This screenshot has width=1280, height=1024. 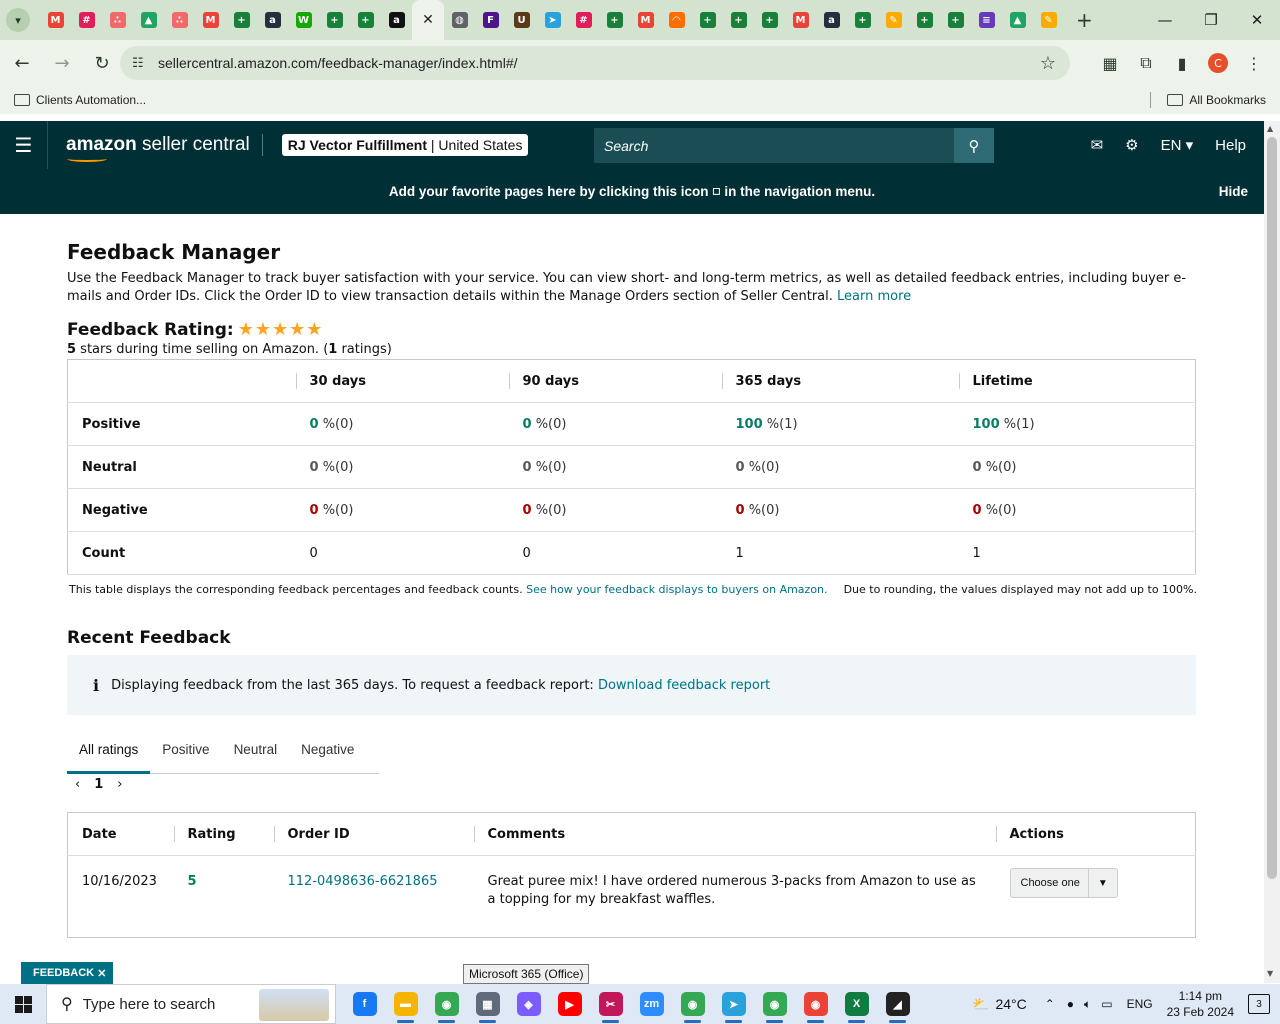 What do you see at coordinates (1146, 63) in the screenshot?
I see `extensions-icon: ⧉` at bounding box center [1146, 63].